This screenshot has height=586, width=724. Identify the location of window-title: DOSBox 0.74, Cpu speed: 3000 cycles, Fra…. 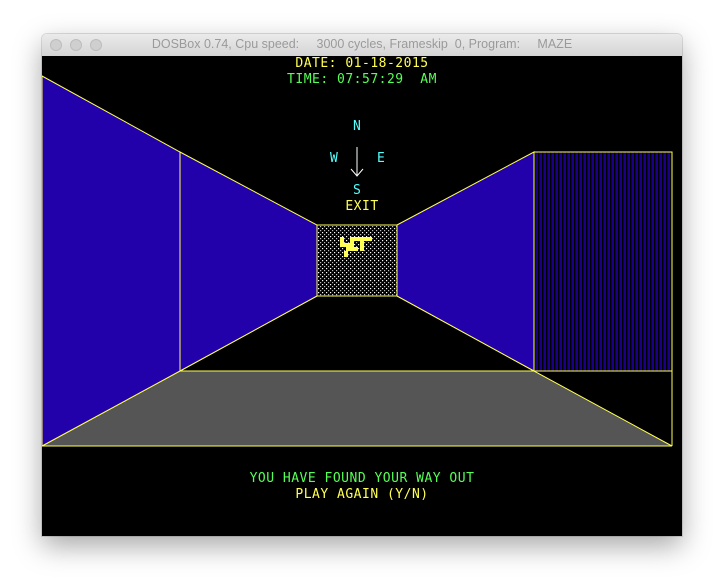
(362, 44).